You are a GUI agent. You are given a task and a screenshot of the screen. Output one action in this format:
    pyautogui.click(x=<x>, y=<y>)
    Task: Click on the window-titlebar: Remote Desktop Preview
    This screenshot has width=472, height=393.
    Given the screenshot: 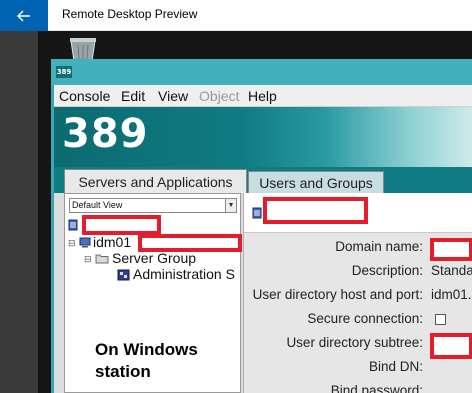 What is the action you would take?
    pyautogui.click(x=236, y=15)
    